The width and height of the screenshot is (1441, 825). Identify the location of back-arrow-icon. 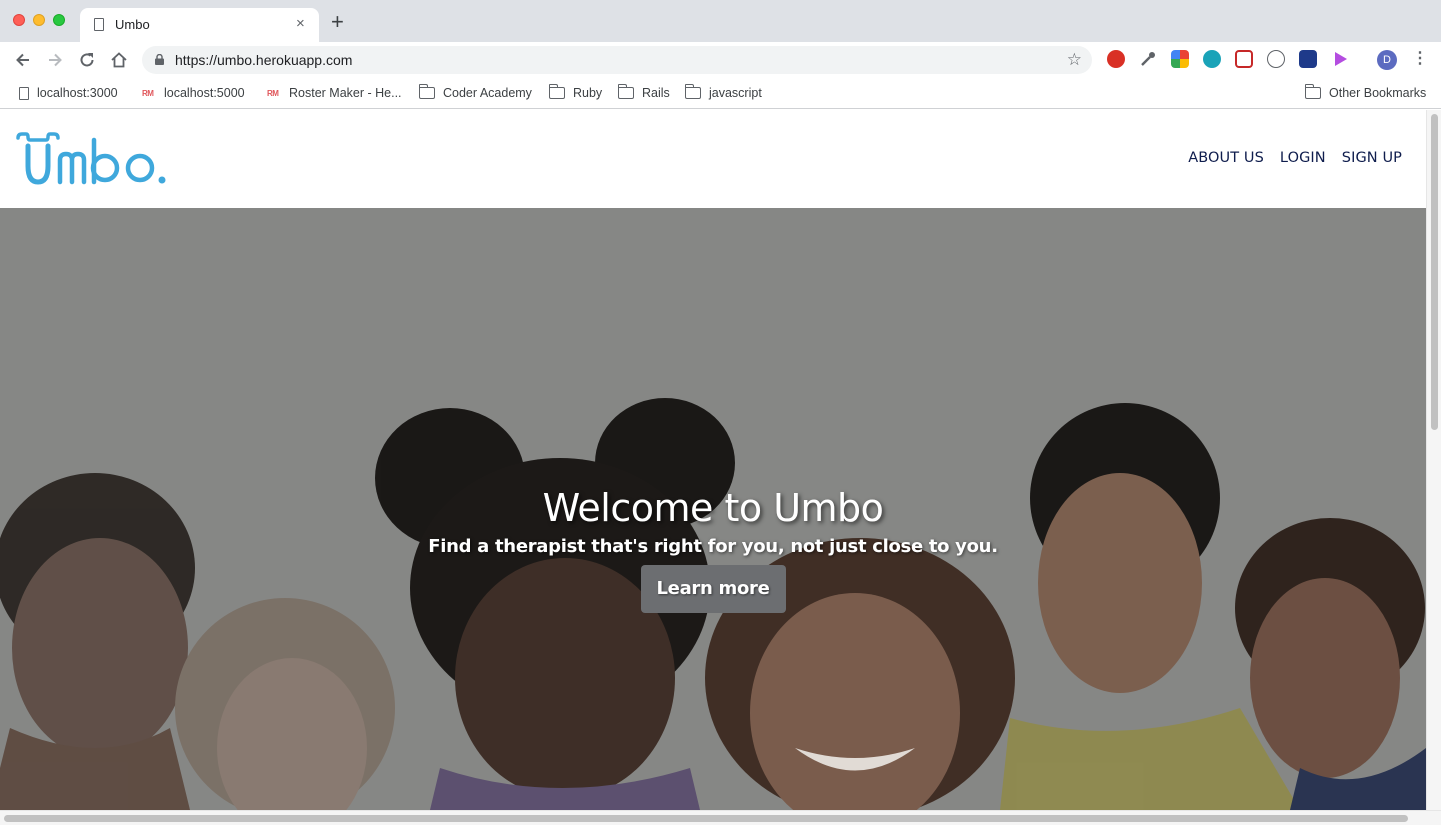
(23, 60).